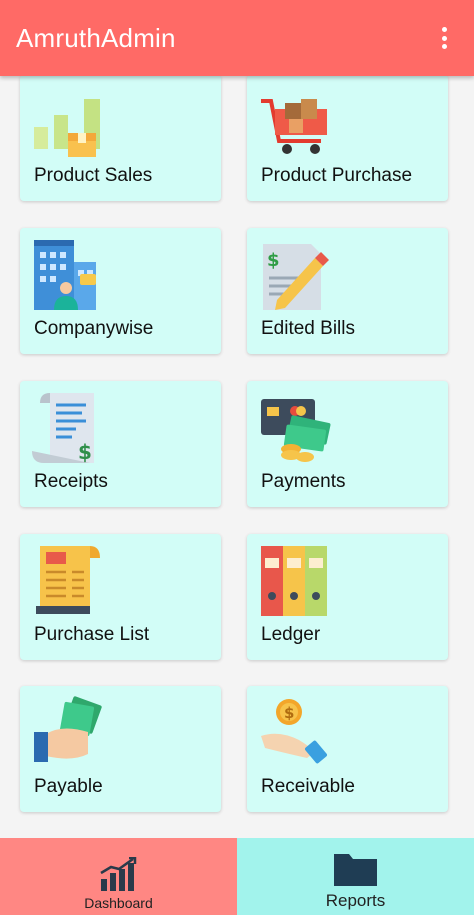  I want to click on tile-label: Payable, so click(68, 786).